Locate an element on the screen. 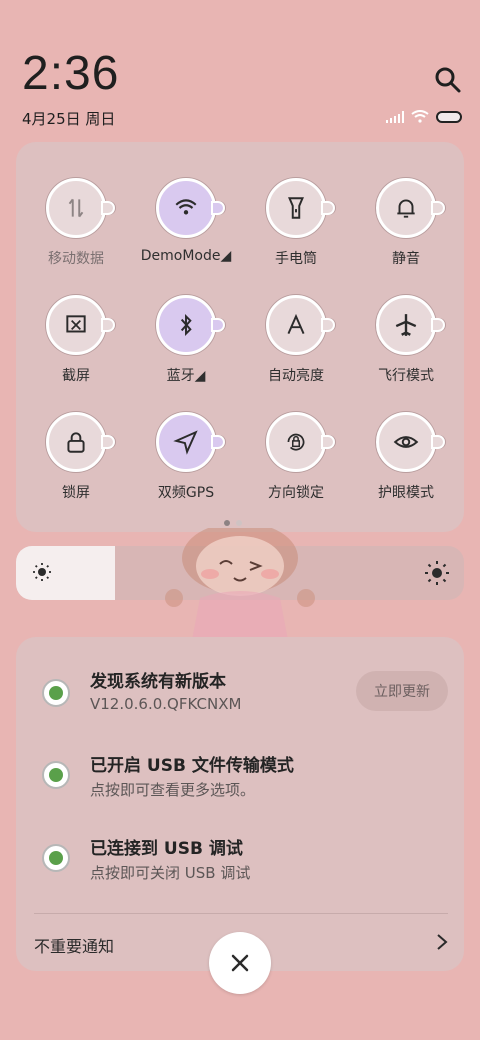 The width and height of the screenshot is (480, 1040). qs-tile-auto-brightness: 自动亮度 is located at coordinates (296, 340).